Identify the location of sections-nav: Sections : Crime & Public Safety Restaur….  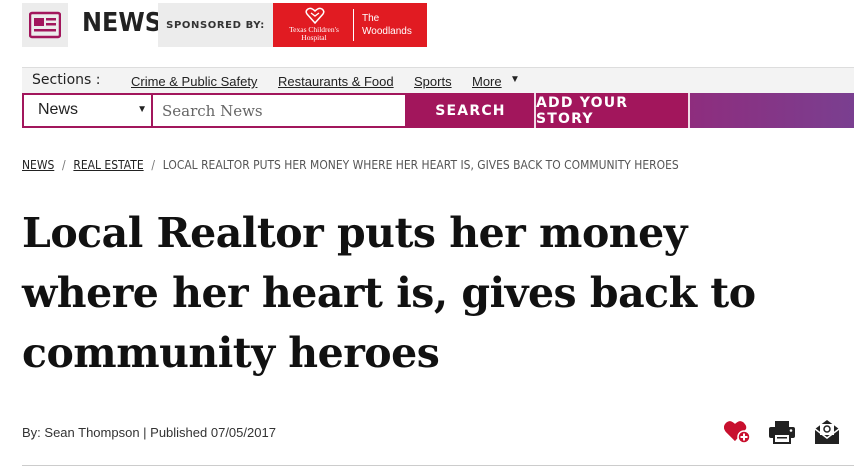
(438, 80).